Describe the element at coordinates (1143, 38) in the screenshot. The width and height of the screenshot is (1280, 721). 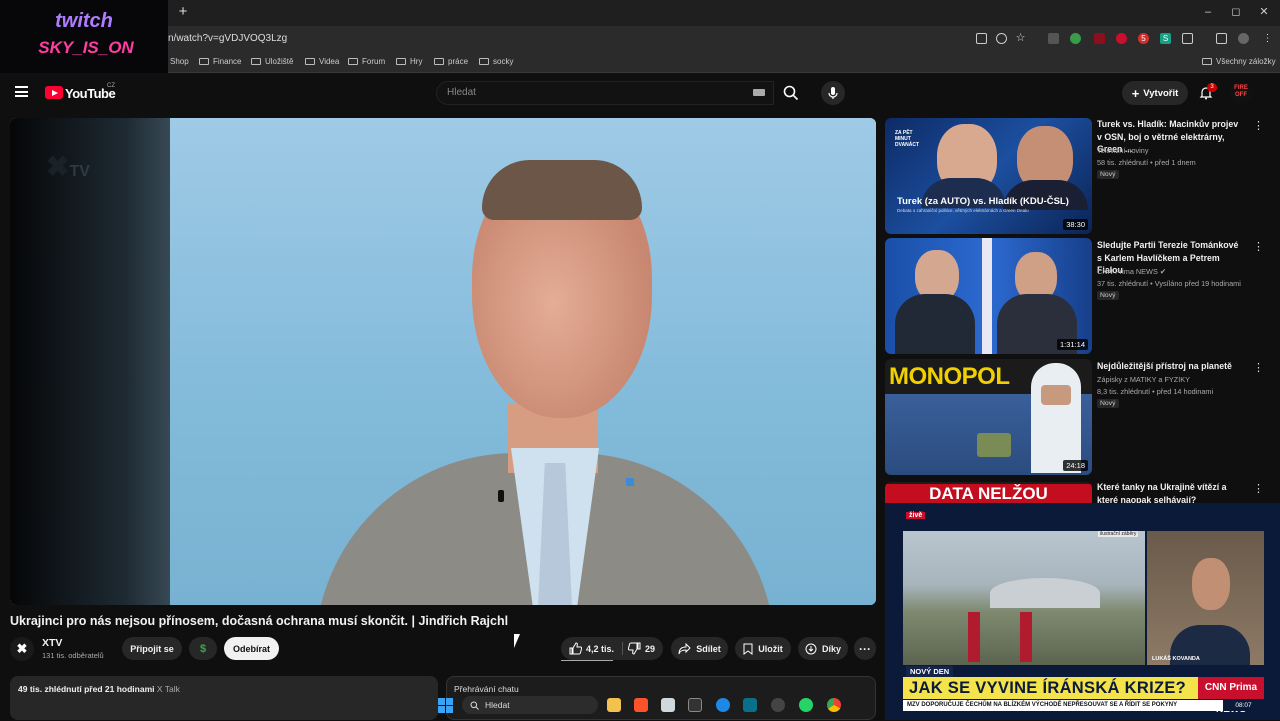
I see `extension-icon: 5` at that location.